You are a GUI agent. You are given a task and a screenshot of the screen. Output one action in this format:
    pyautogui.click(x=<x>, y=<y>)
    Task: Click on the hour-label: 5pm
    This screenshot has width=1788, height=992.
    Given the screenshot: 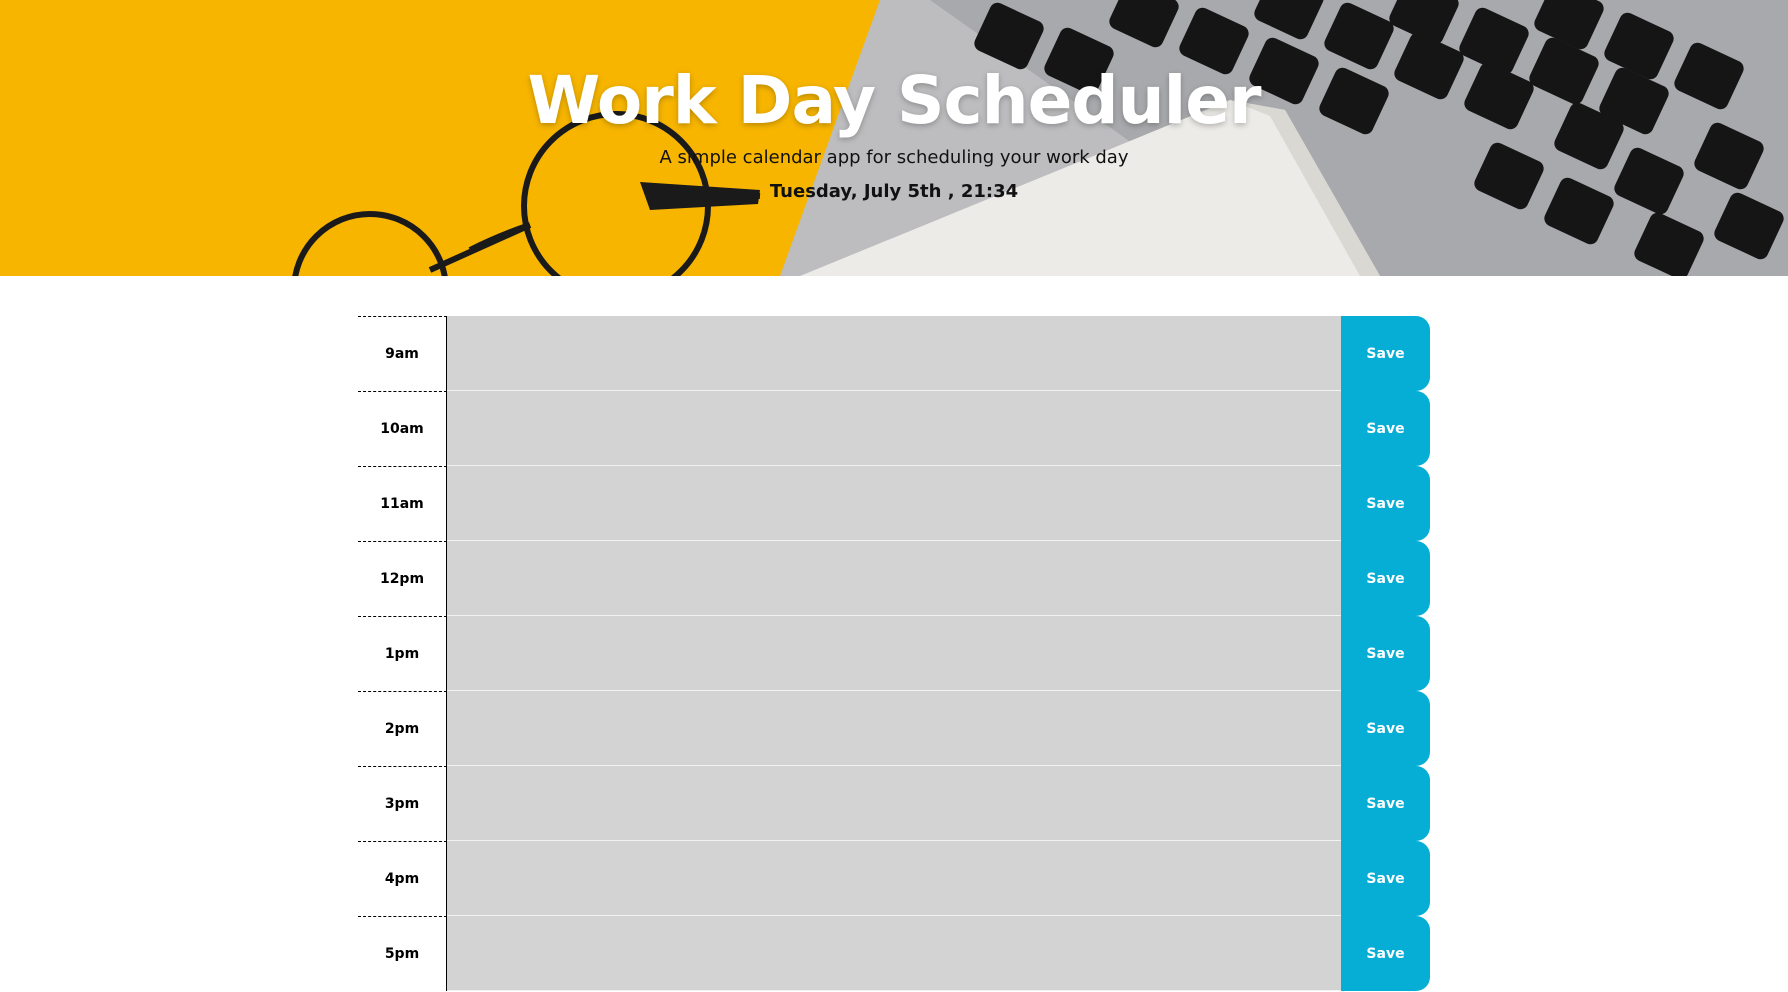 What is the action you would take?
    pyautogui.click(x=402, y=953)
    